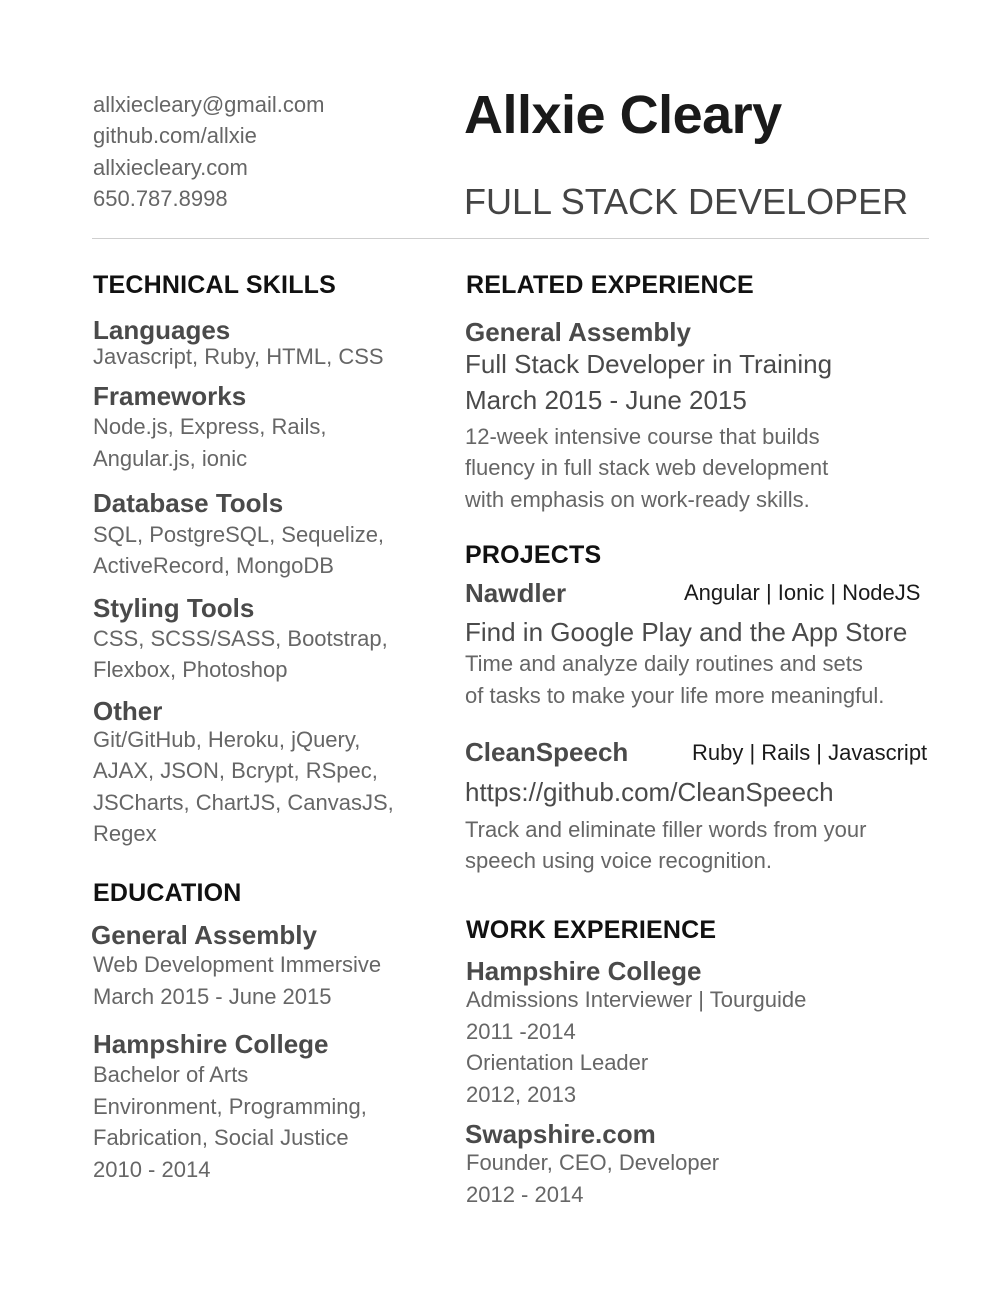  What do you see at coordinates (510, 238) in the screenshot?
I see `header-divider` at bounding box center [510, 238].